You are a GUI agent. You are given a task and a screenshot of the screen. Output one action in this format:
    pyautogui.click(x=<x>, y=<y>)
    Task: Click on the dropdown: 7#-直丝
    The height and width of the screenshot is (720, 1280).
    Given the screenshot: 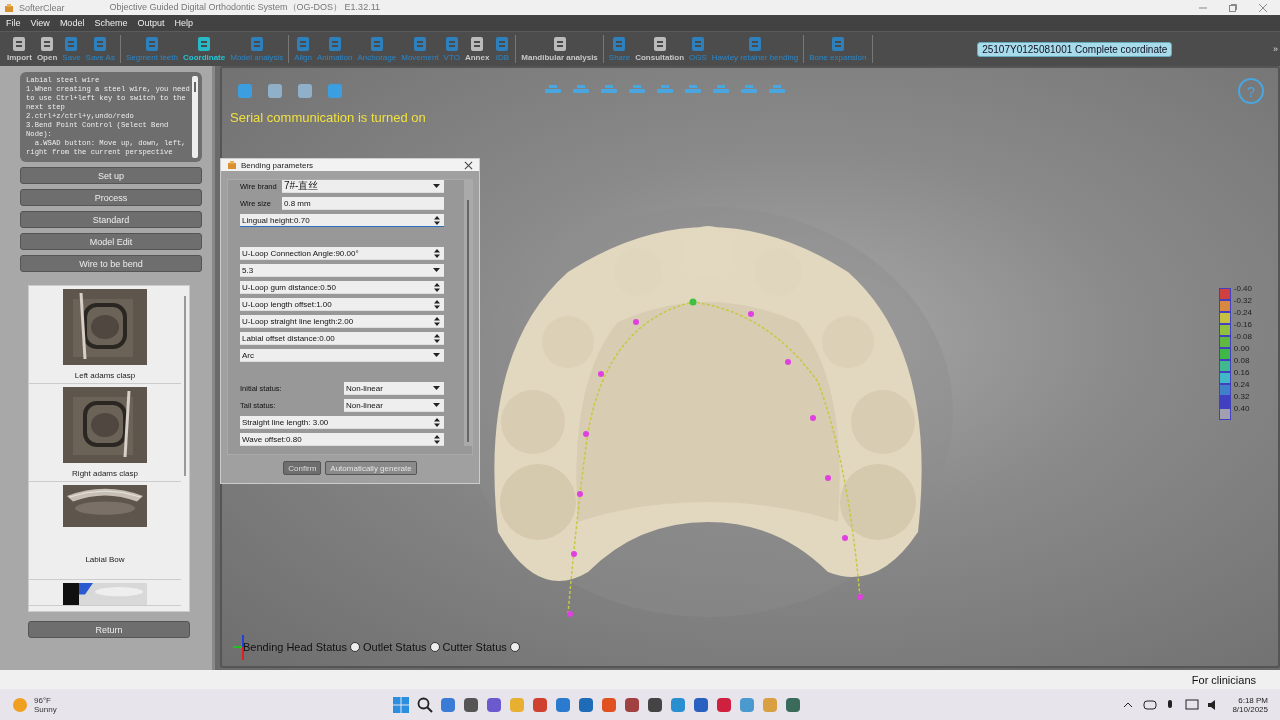 What is the action you would take?
    pyautogui.click(x=363, y=186)
    